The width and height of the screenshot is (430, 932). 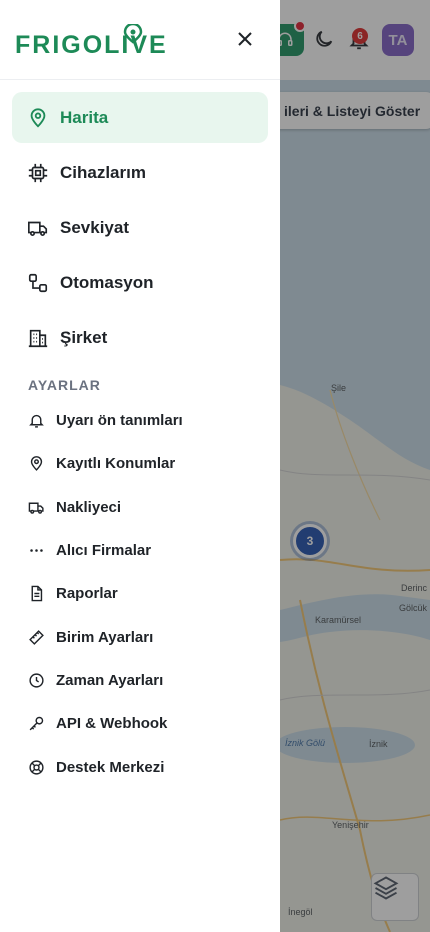 What do you see at coordinates (84, 337) in the screenshot?
I see `nav-item-label: Şirket` at bounding box center [84, 337].